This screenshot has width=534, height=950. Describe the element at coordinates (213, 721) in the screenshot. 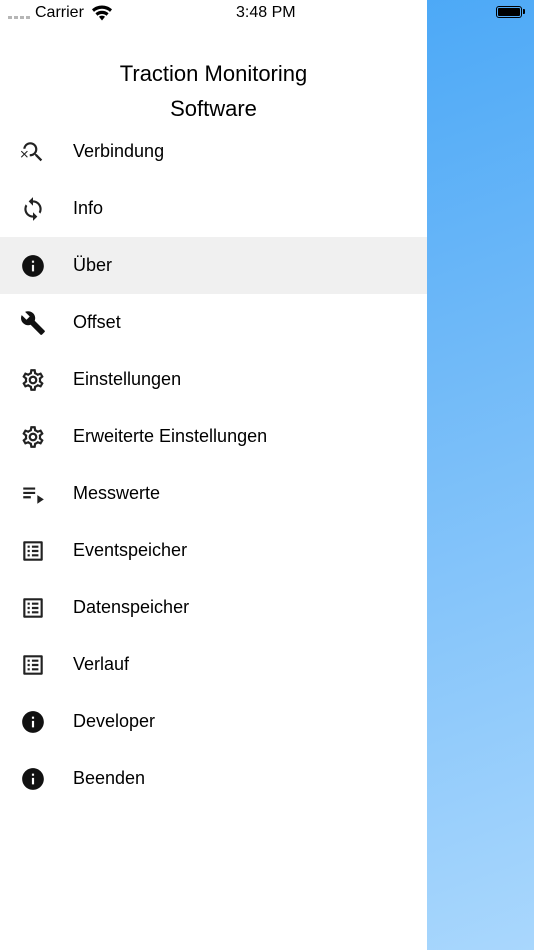

I see `menu-item-developer: Developer` at that location.